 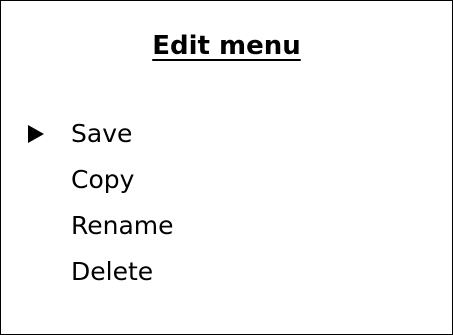 I want to click on menu-item-rename: Rename, so click(x=226, y=226).